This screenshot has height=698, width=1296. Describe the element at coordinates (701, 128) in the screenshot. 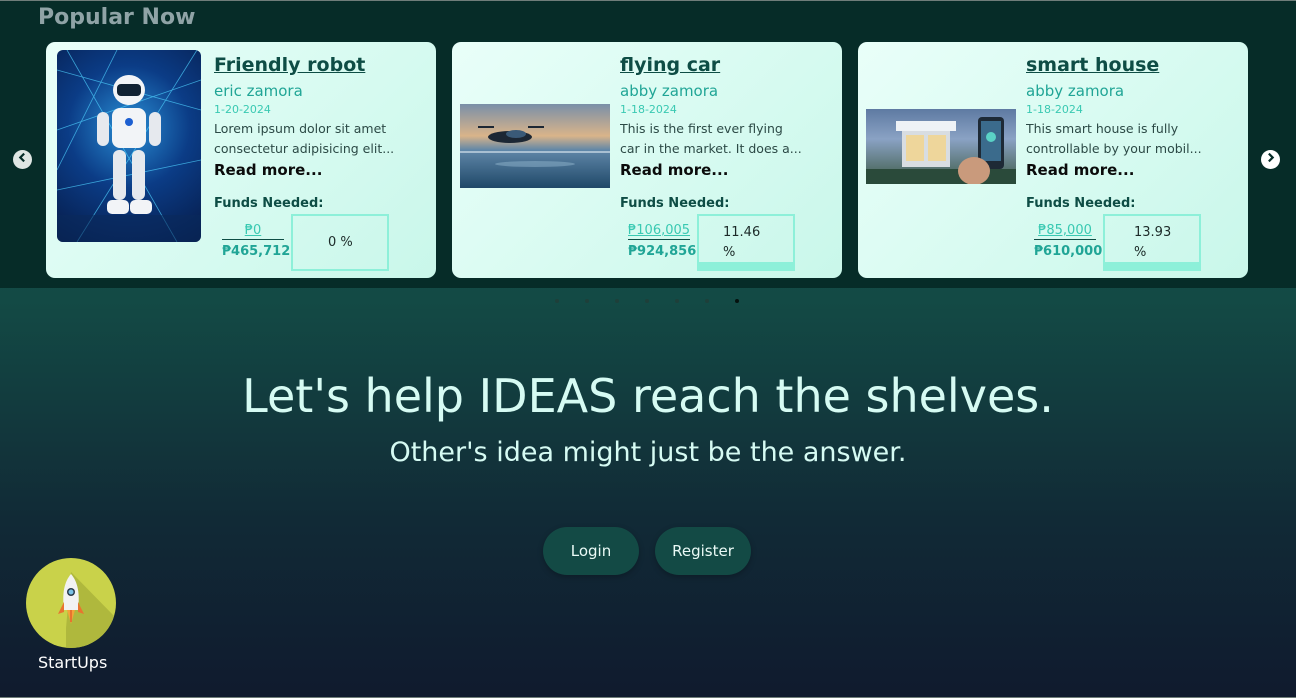

I see `description-line: This is the first ever flying` at that location.